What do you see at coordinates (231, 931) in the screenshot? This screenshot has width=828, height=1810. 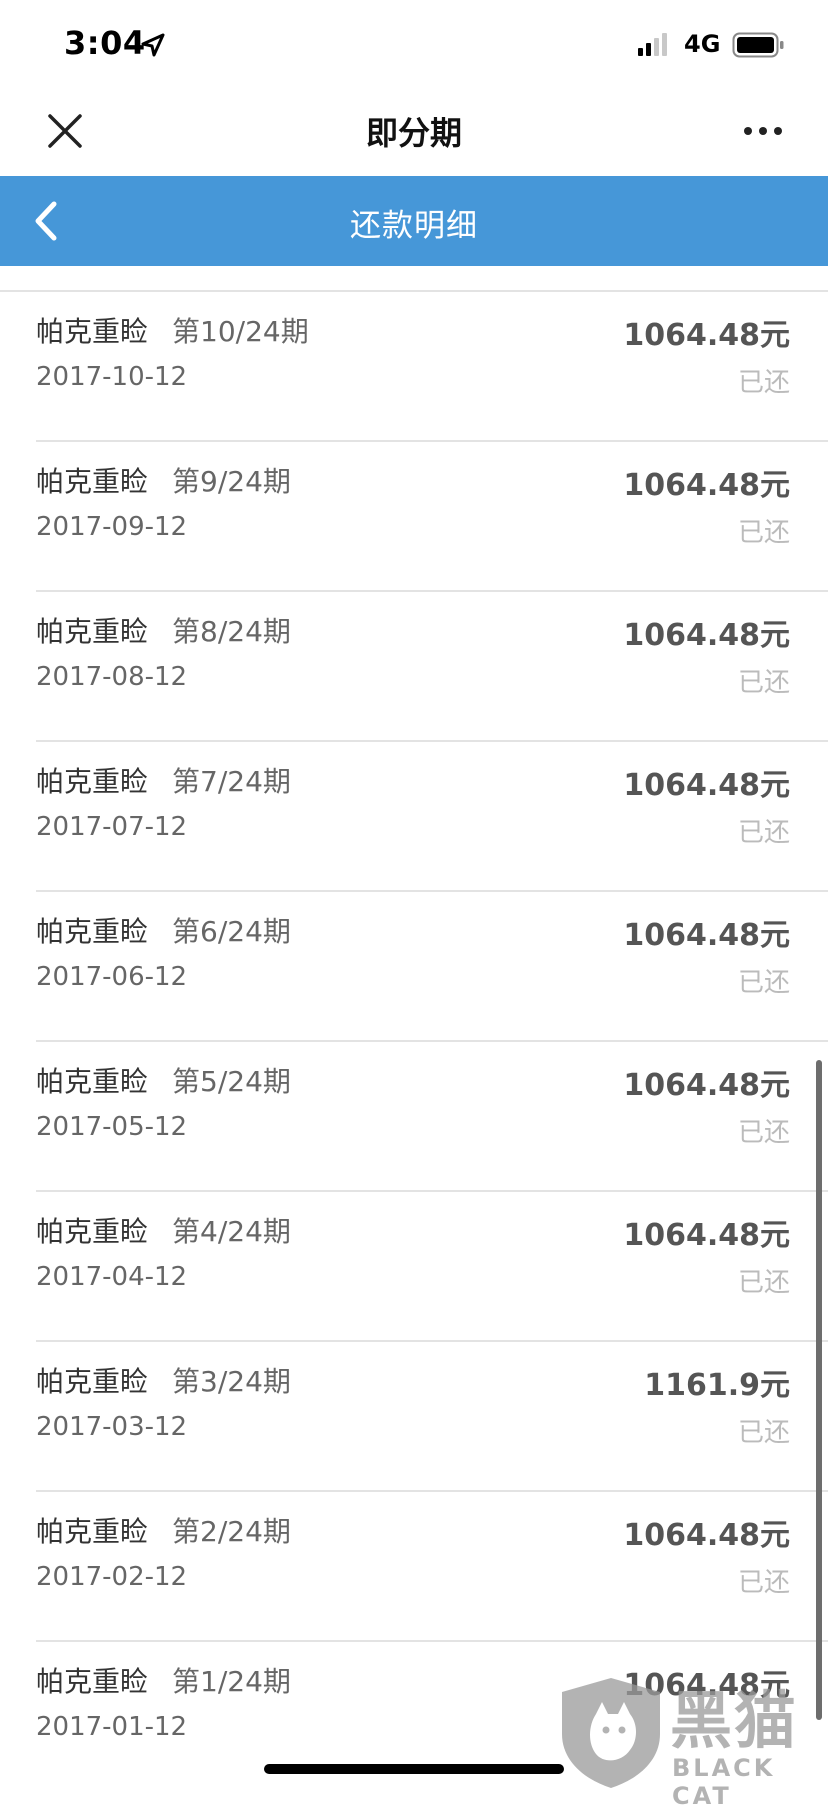 I see `item-period: 第6/24期` at bounding box center [231, 931].